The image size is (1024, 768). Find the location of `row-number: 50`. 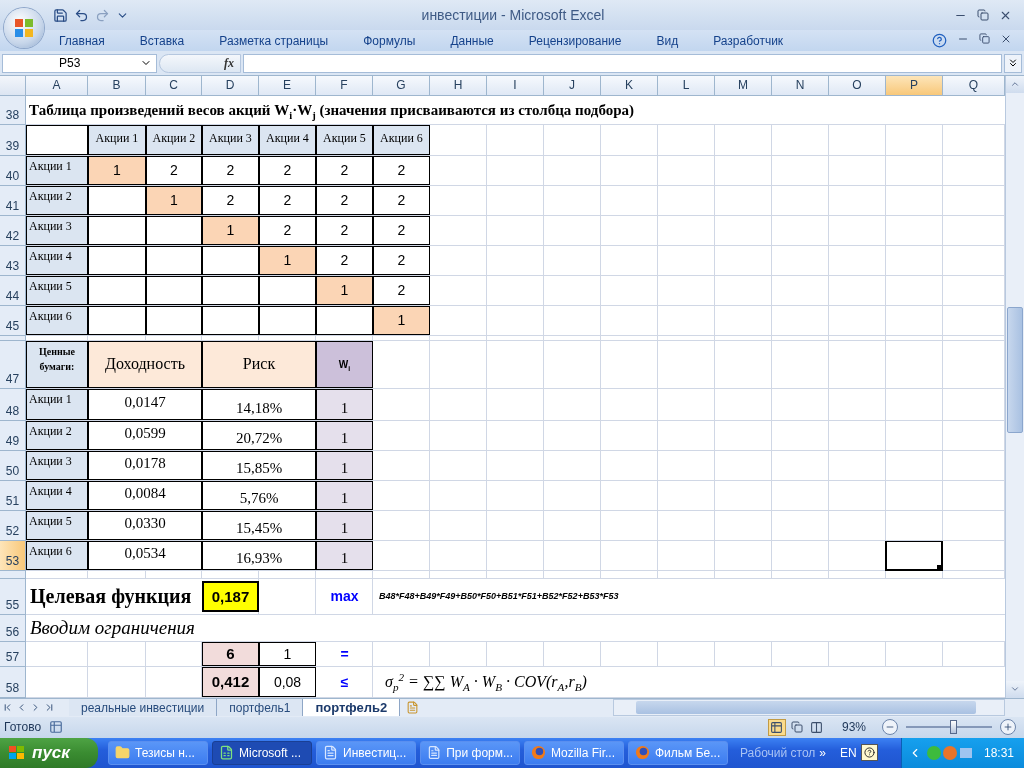

row-number: 50 is located at coordinates (13, 465).